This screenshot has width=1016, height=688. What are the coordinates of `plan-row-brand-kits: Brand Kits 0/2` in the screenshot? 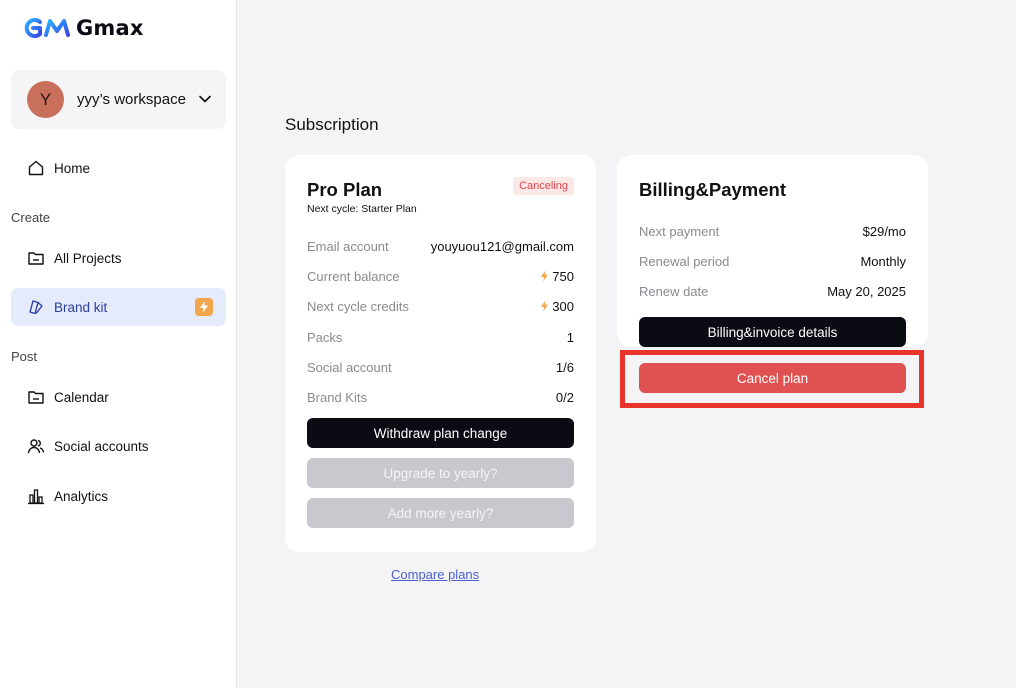 It's located at (440, 397).